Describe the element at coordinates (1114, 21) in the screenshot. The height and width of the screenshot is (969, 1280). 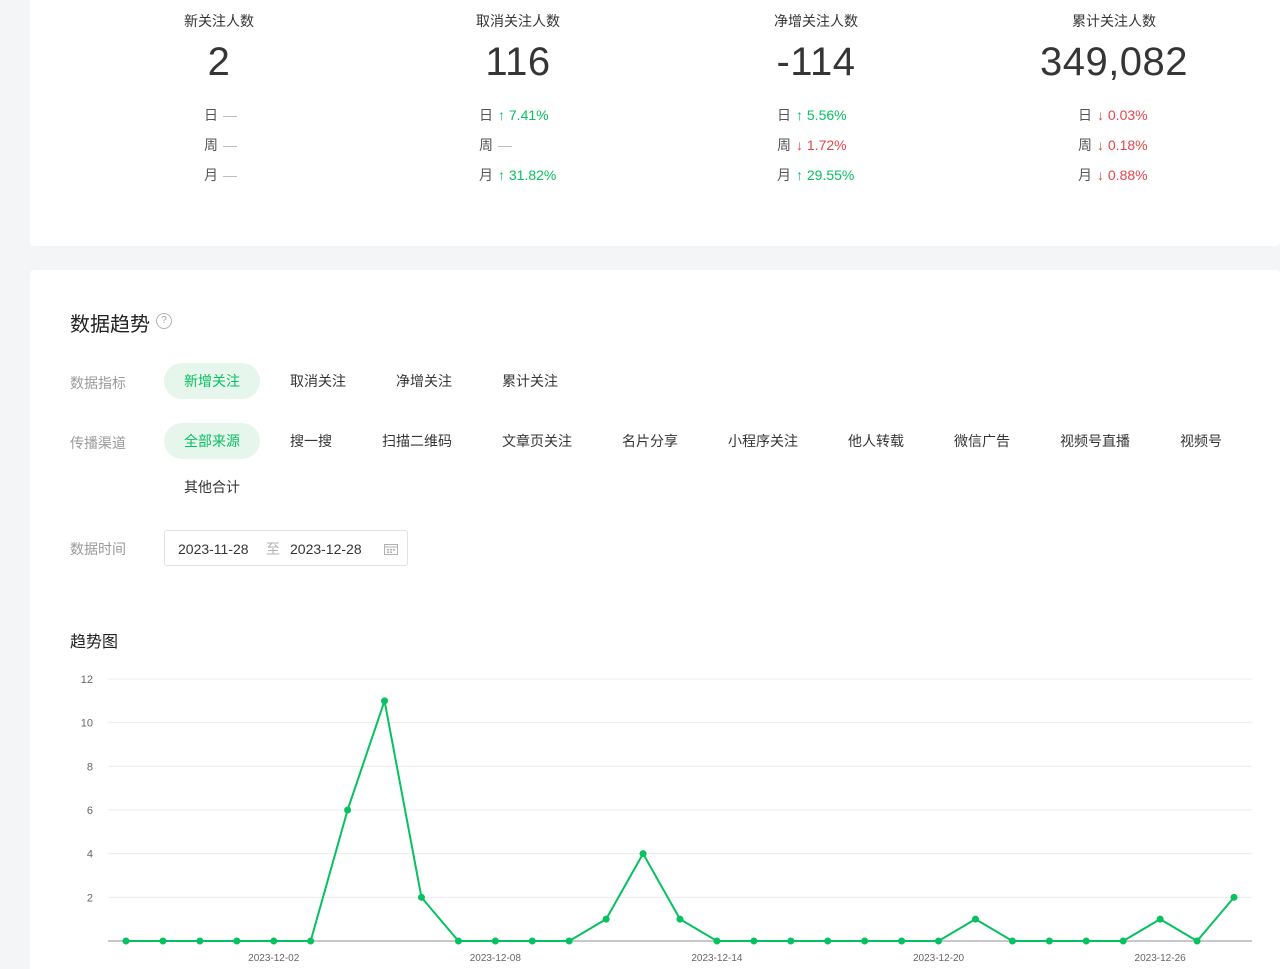
I see `stat-title: 累计关注人数` at that location.